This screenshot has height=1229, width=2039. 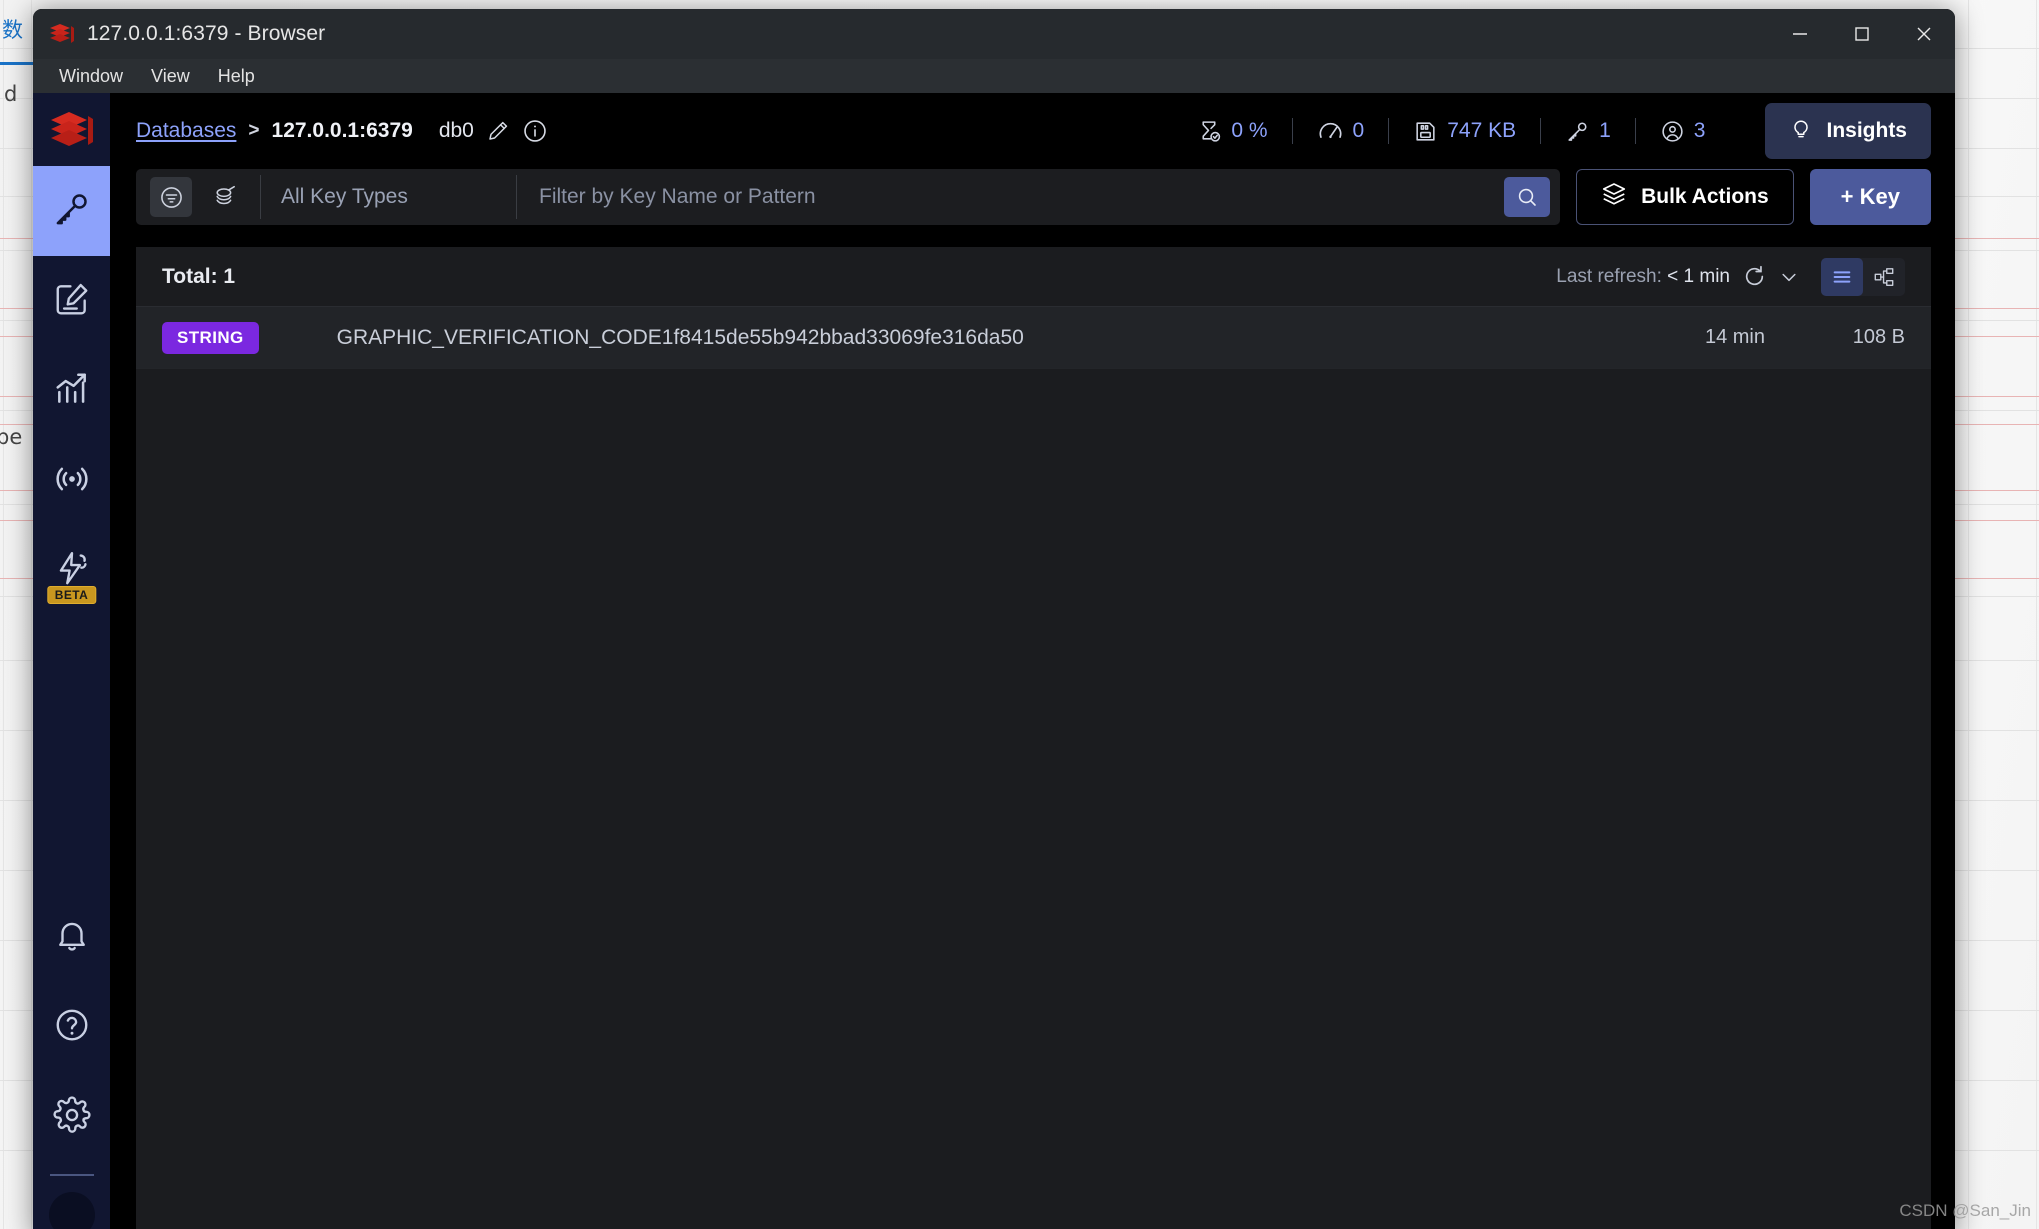 I want to click on stat-commands: 0, so click(x=1341, y=131).